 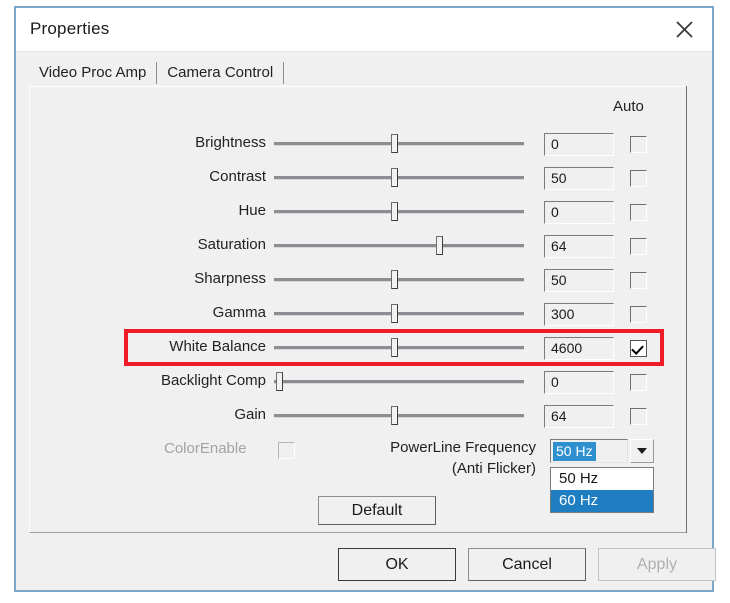 I want to click on slider-backlight-comp, so click(x=399, y=381).